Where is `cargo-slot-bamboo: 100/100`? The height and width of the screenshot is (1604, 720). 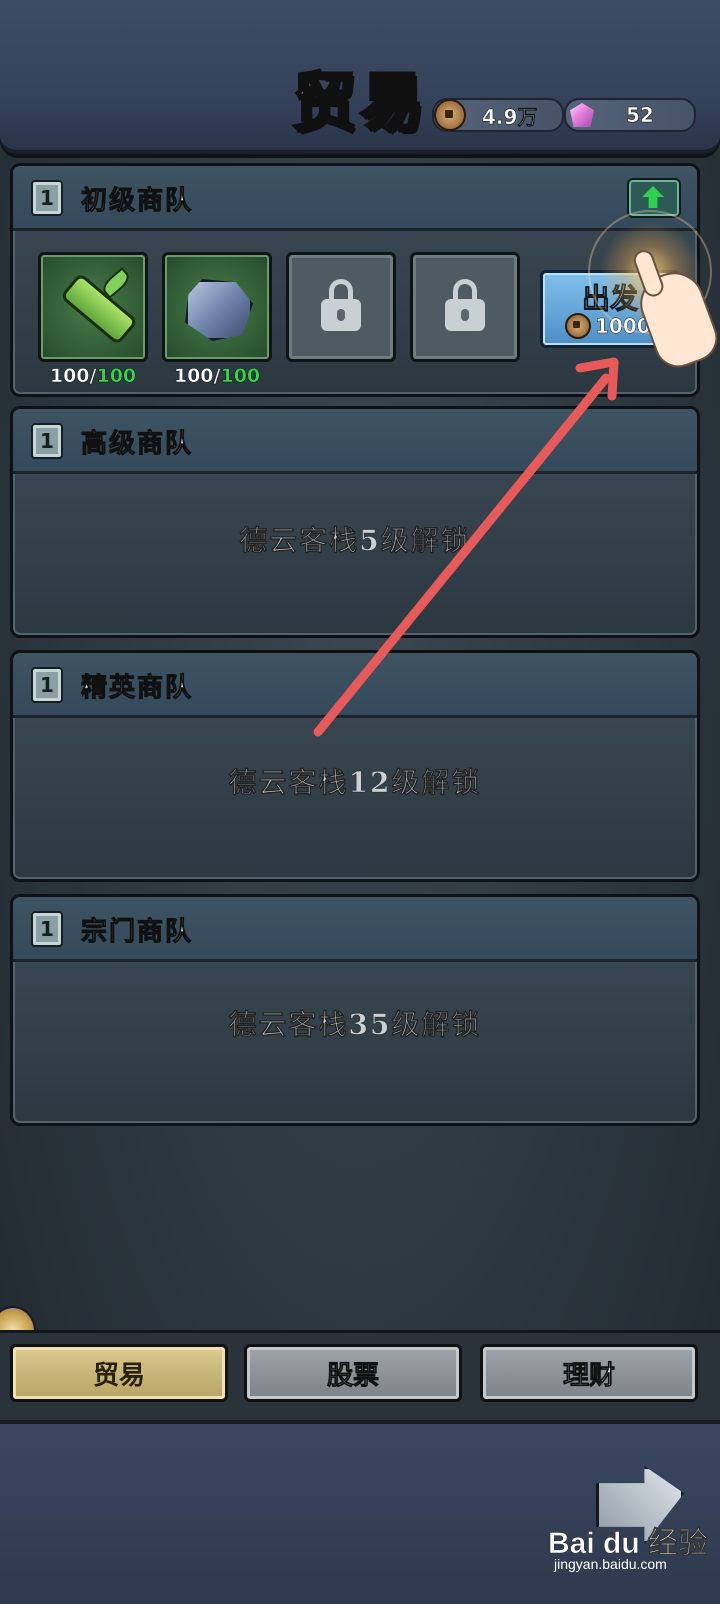
cargo-slot-bamboo: 100/100 is located at coordinates (93, 319).